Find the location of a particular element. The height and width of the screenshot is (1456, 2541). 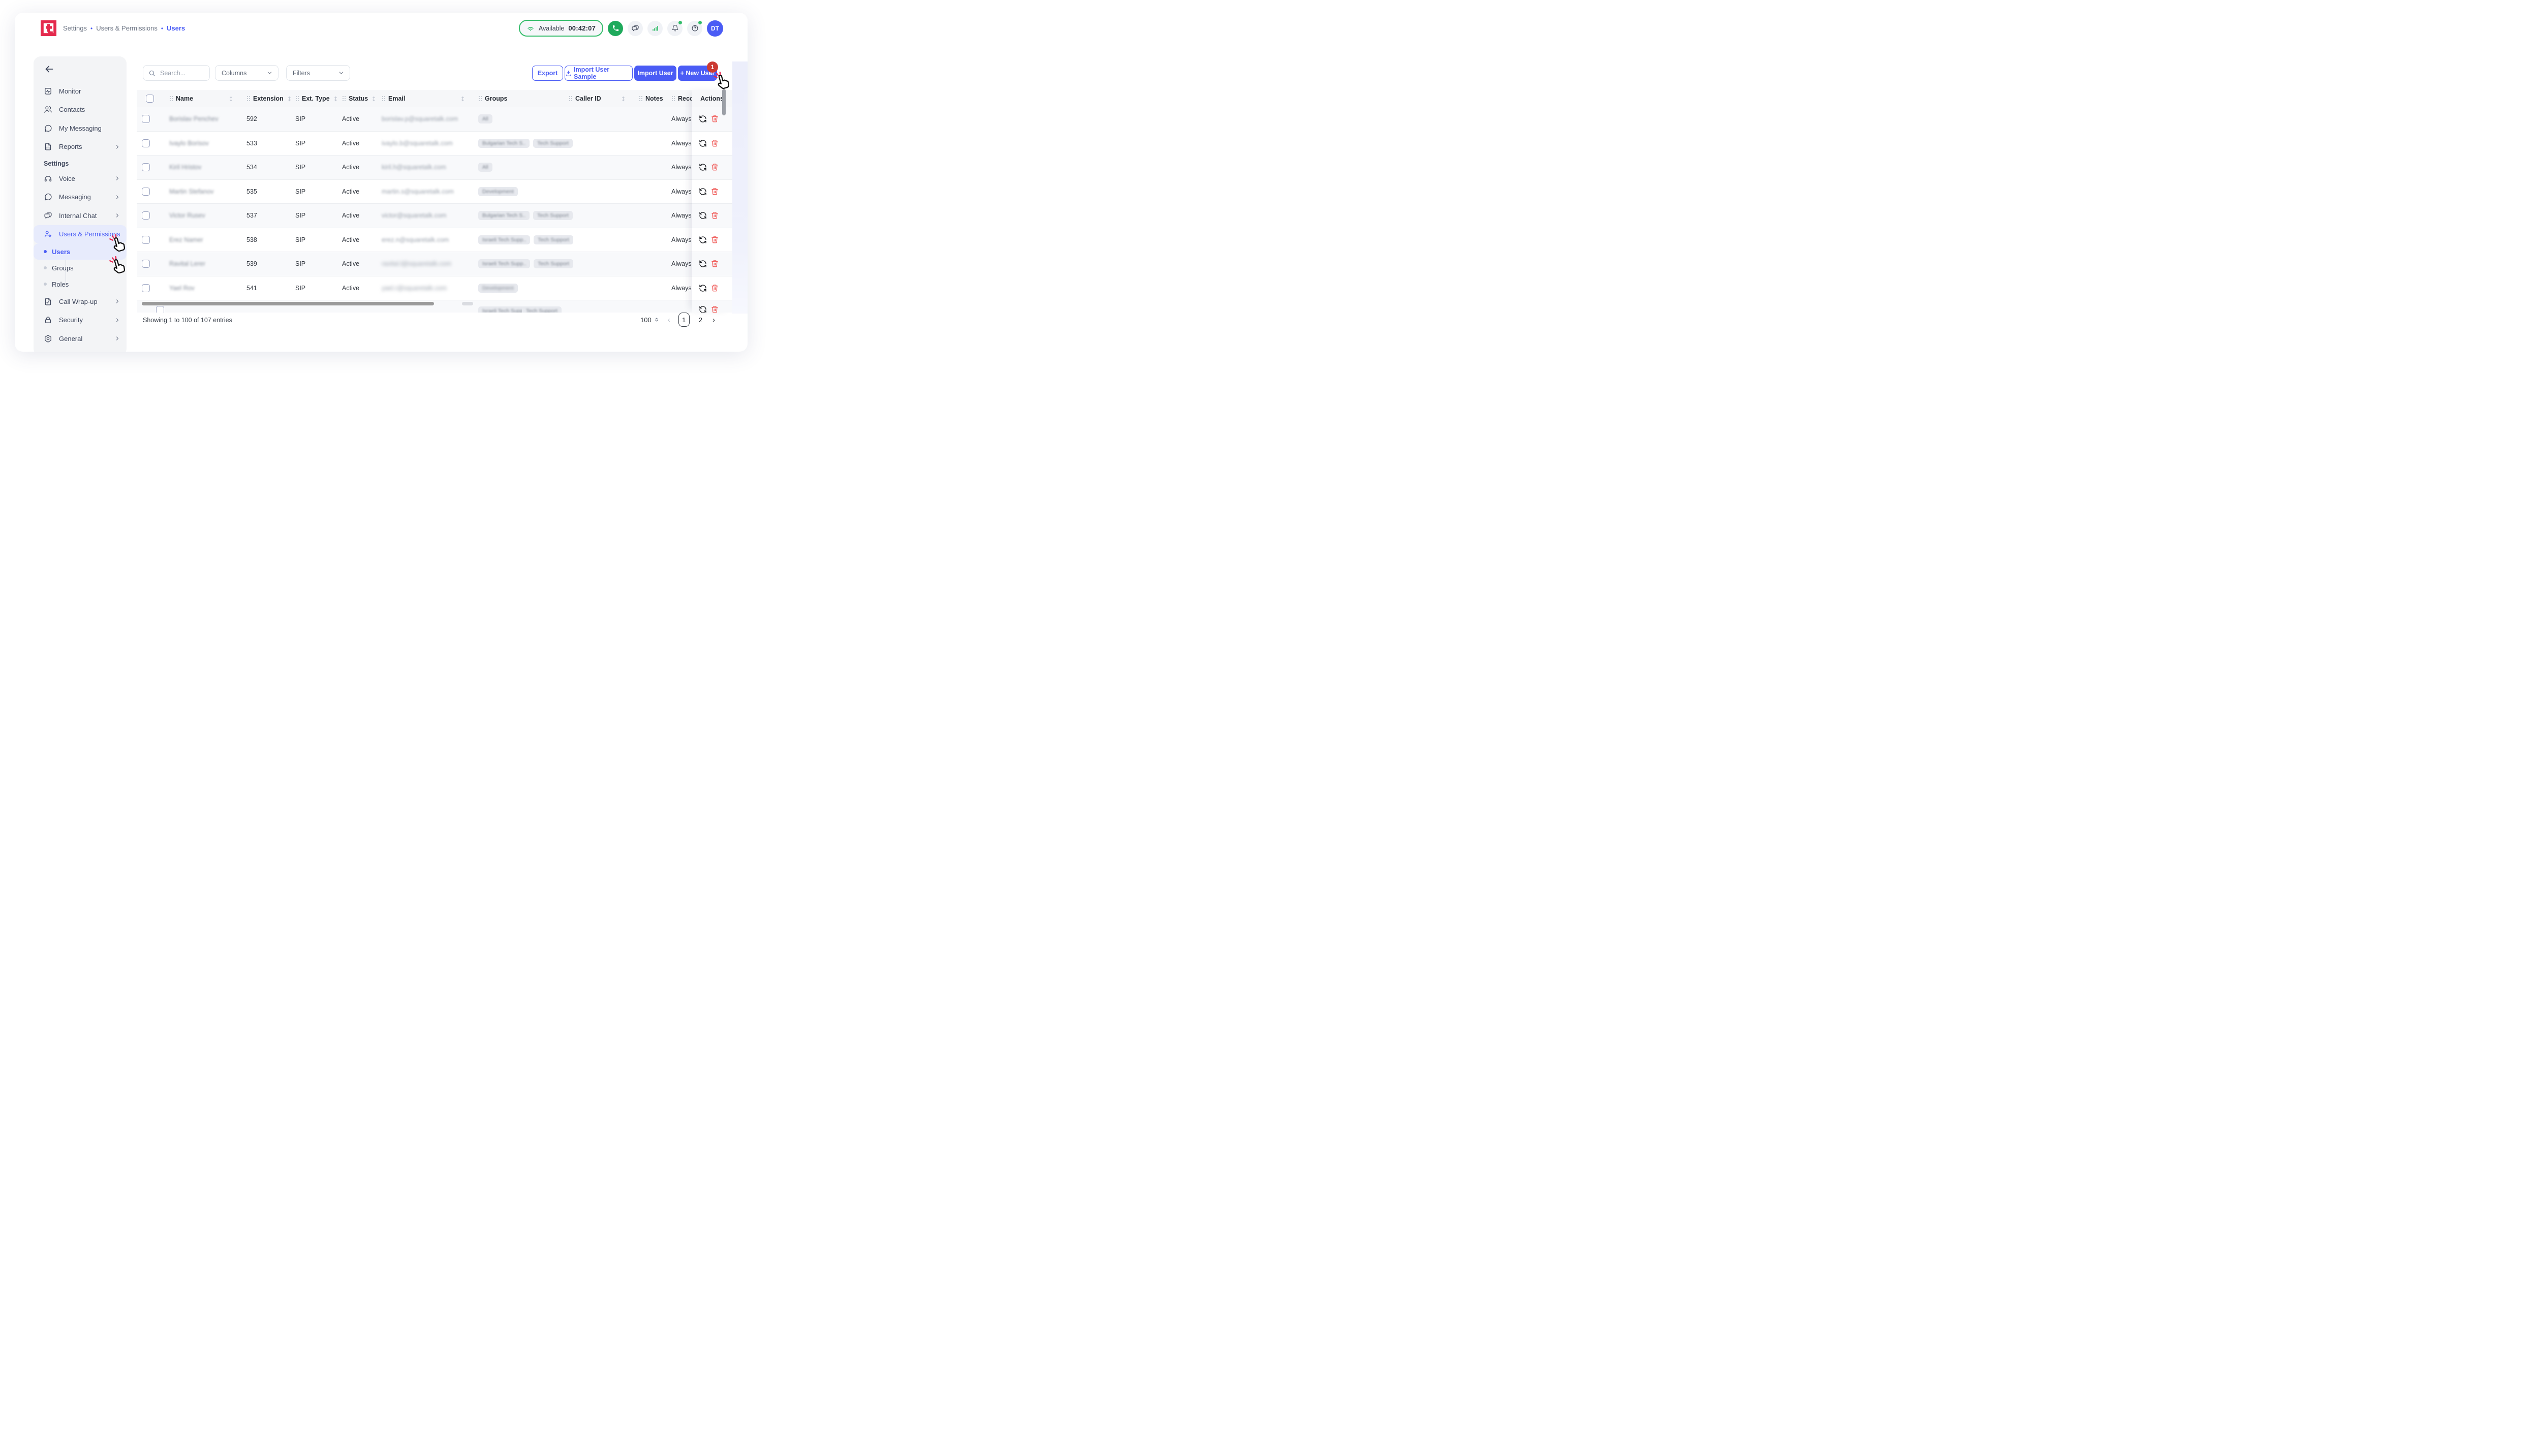

brand-logo-icon is located at coordinates (48, 28).